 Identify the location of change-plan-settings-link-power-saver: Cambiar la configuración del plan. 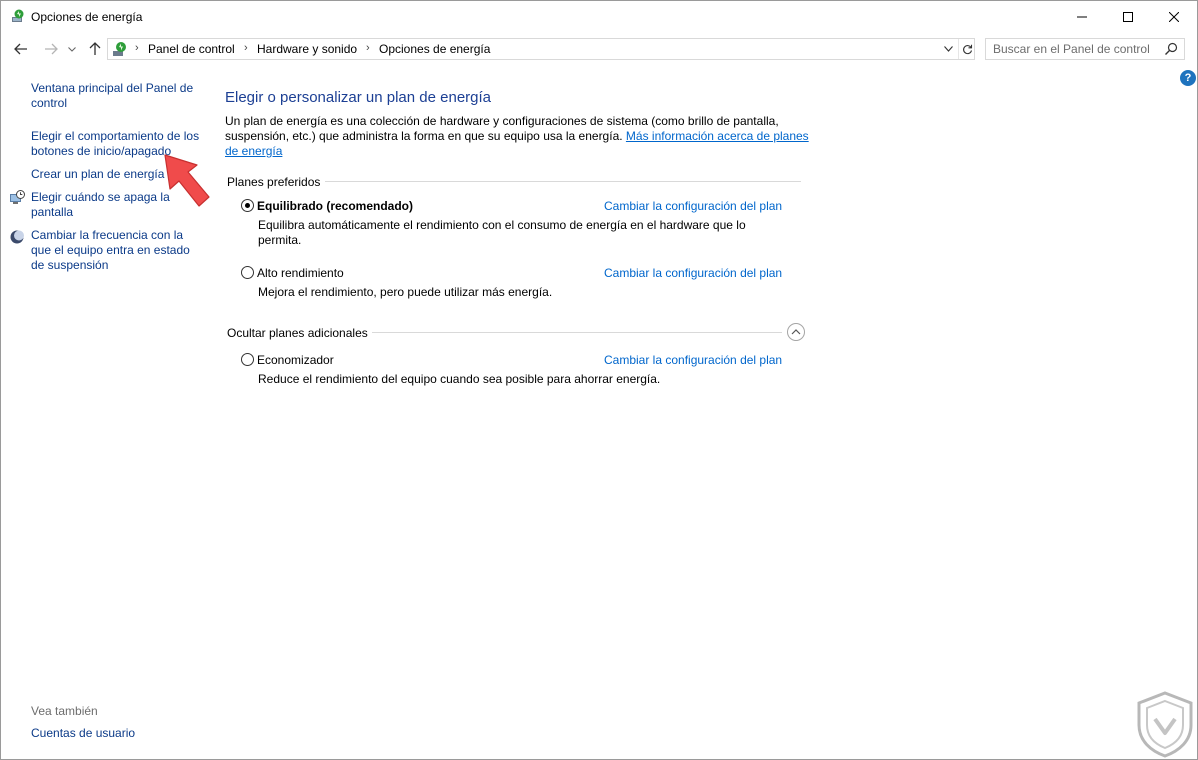
(693, 360).